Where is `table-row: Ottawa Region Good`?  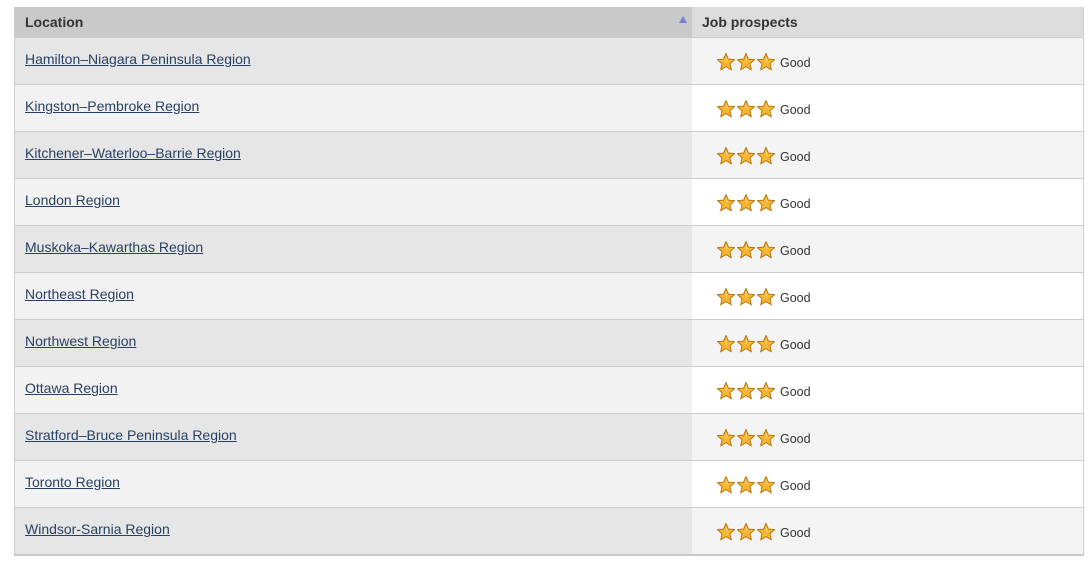
table-row: Ottawa Region Good is located at coordinates (549, 390).